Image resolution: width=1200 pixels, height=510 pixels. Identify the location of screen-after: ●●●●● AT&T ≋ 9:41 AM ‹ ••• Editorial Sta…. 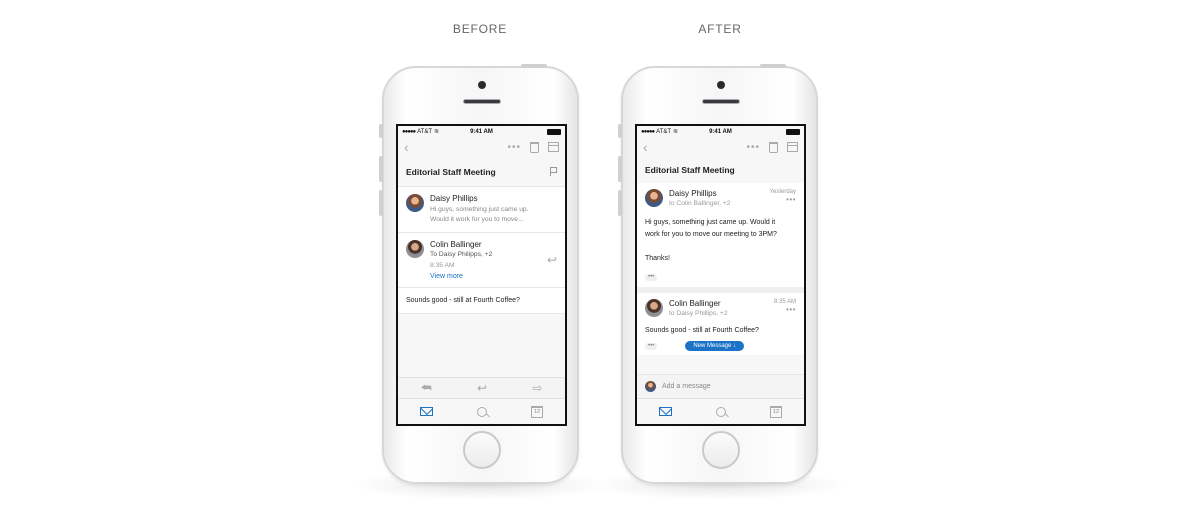
(720, 275).